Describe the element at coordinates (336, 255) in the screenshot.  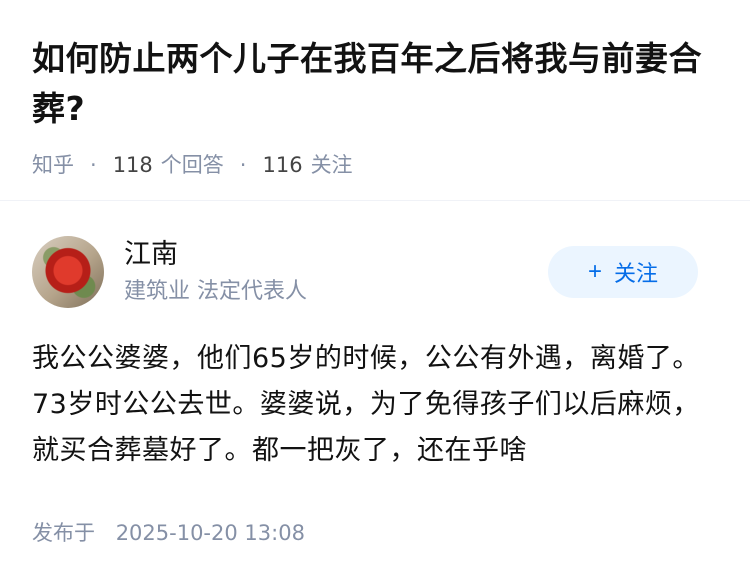
I see `author-name: 江南` at that location.